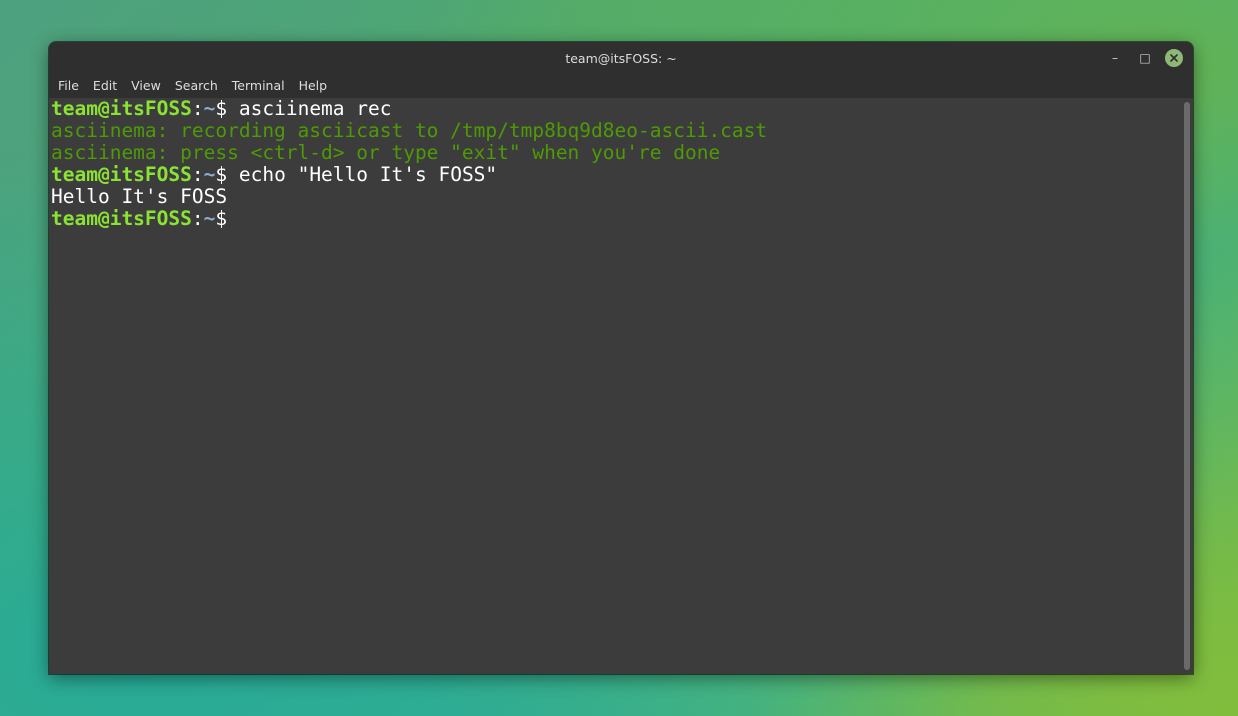  What do you see at coordinates (362, 174) in the screenshot?
I see `command-text: echo "Hello It's FOSS"` at bounding box center [362, 174].